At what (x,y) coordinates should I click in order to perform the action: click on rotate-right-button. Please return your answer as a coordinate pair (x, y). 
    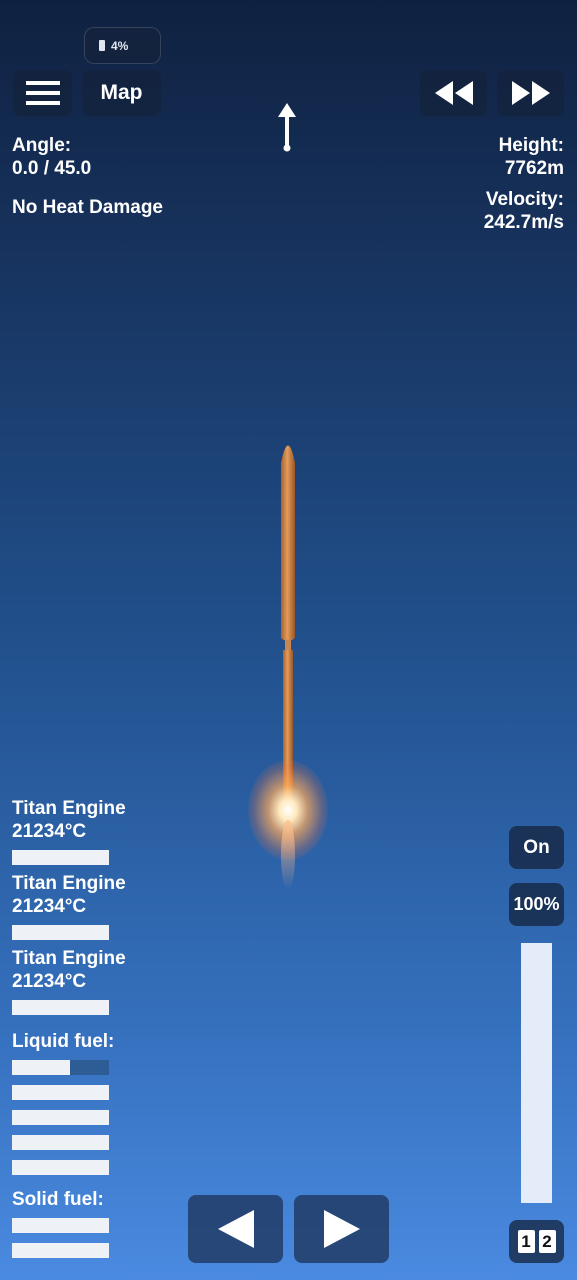
    Looking at the image, I should click on (341, 1229).